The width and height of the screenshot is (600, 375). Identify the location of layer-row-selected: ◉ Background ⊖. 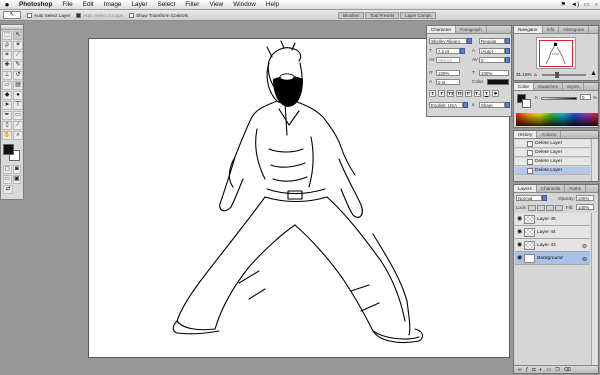
(552, 258).